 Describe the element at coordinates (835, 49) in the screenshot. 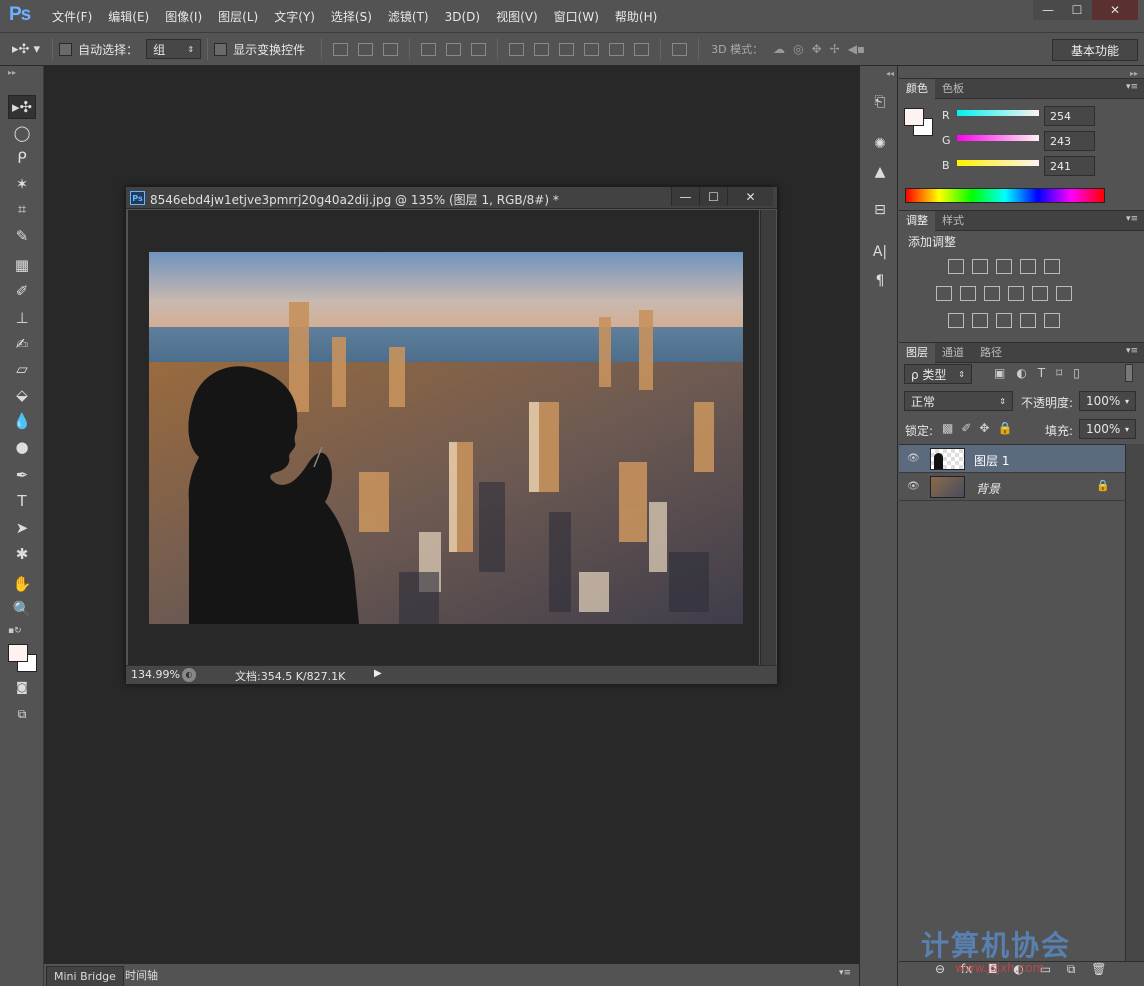

I see `3d-slide-icon: ✢` at that location.